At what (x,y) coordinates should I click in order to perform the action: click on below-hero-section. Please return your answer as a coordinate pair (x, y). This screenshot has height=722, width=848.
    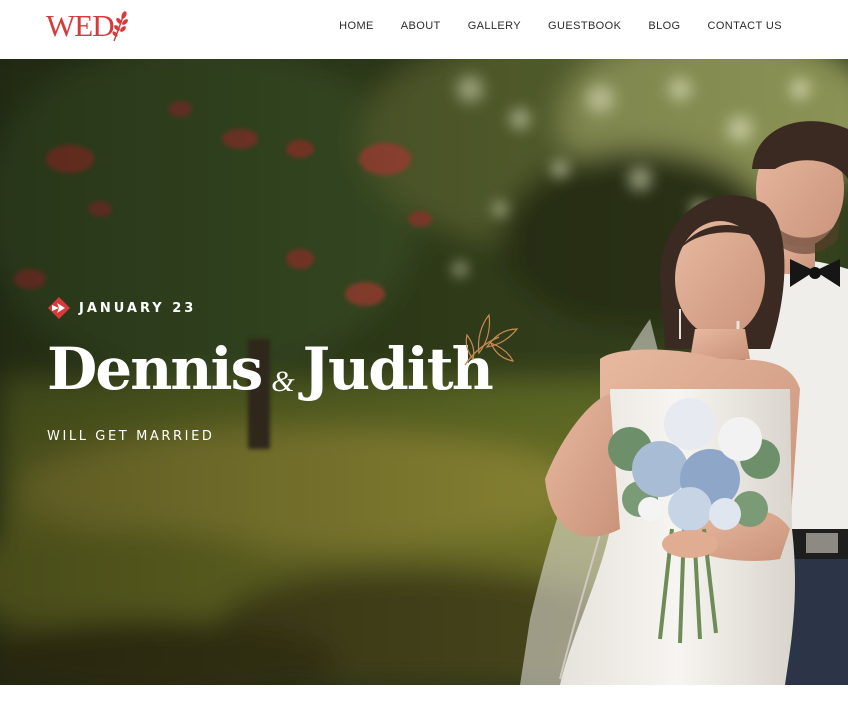
    Looking at the image, I should click on (424, 703).